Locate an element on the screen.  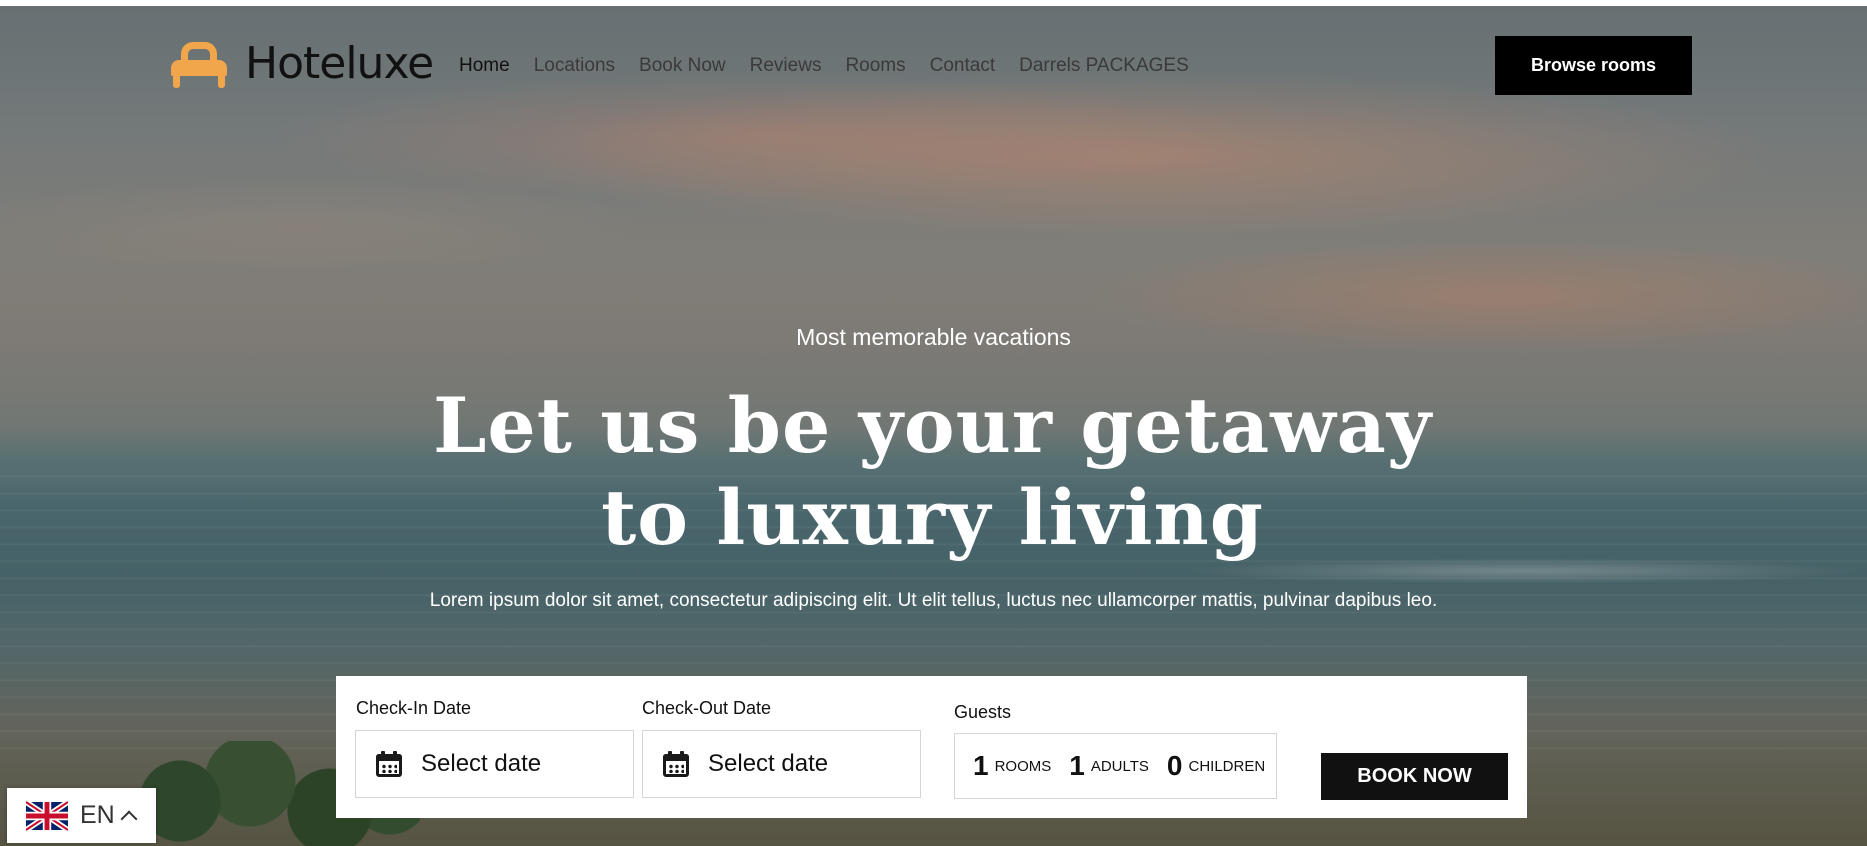
checkin-date-field: Select date is located at coordinates (494, 764).